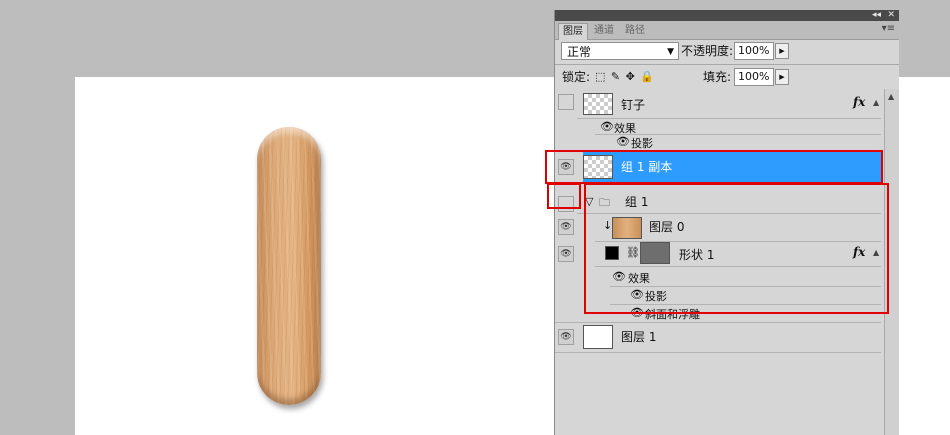 The image size is (950, 435). What do you see at coordinates (620, 51) in the screenshot?
I see `blend-mode-select: 正常 ▼` at bounding box center [620, 51].